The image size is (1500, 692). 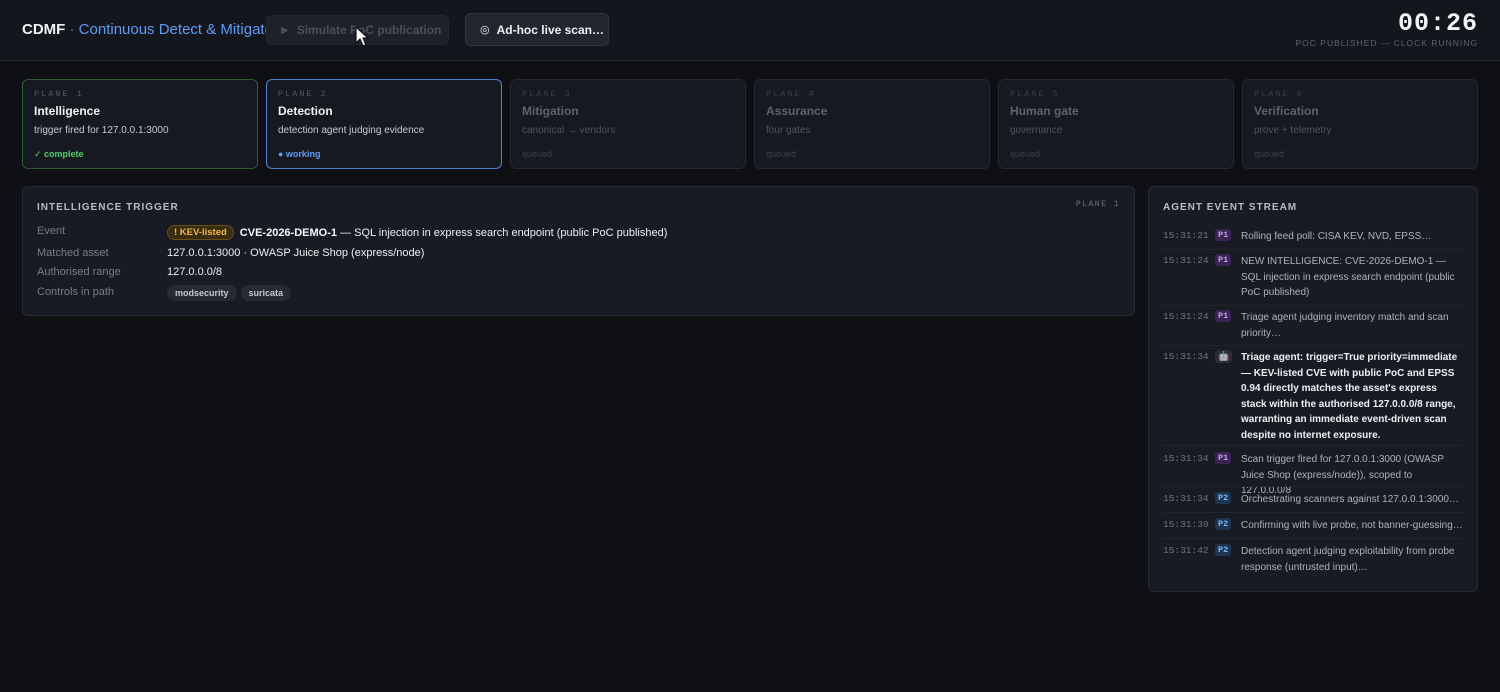 What do you see at coordinates (59, 94) in the screenshot?
I see `plane-number: PLANE 1` at bounding box center [59, 94].